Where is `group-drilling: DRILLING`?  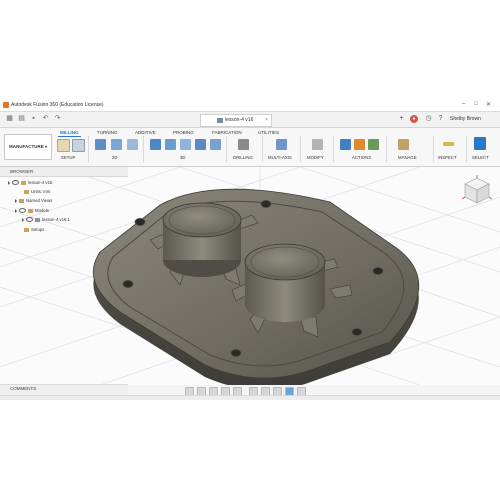
group-drilling: DRILLING is located at coordinates (243, 157).